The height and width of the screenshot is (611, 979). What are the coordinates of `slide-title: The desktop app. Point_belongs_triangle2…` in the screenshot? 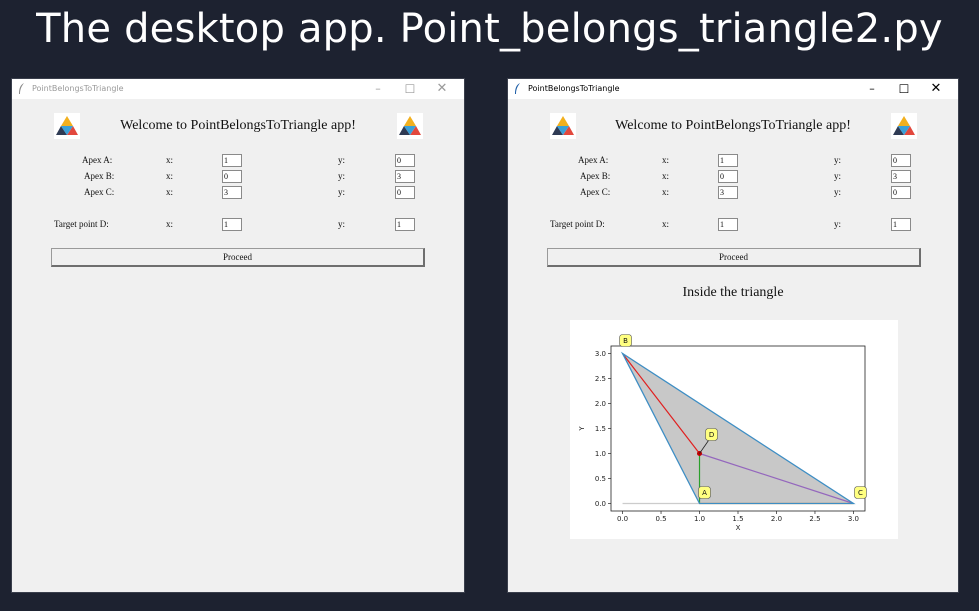 It's located at (489, 29).